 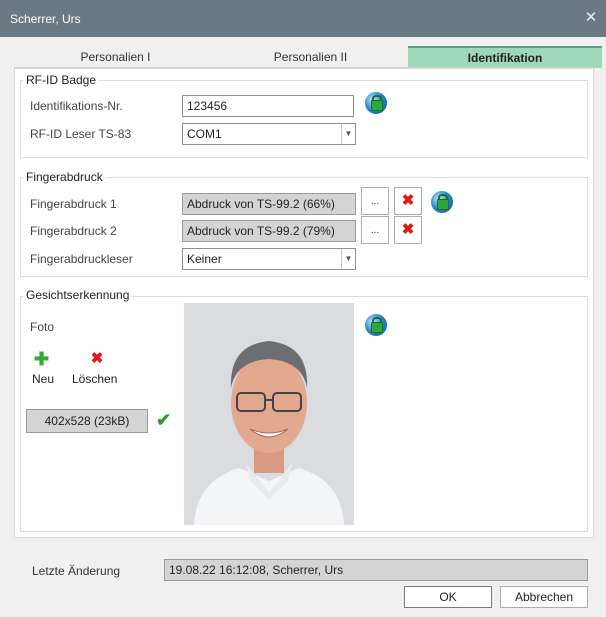 What do you see at coordinates (76, 571) in the screenshot?
I see `last-change-label: Letzte Änderung` at bounding box center [76, 571].